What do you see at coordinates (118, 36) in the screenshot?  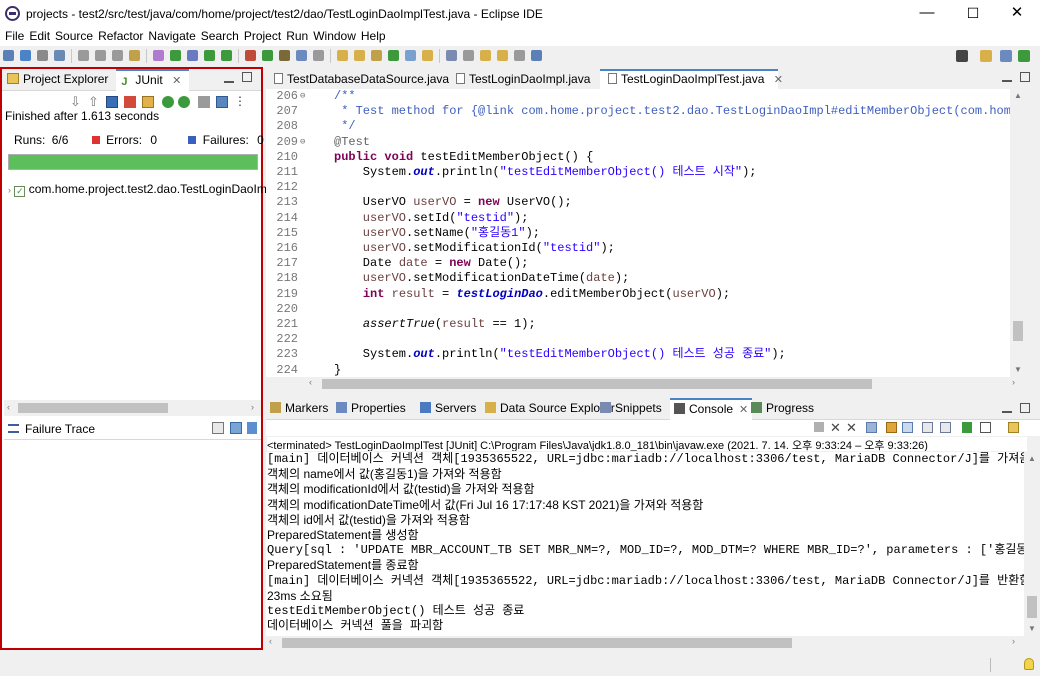 I see `menu-refactor: Refactor` at bounding box center [118, 36].